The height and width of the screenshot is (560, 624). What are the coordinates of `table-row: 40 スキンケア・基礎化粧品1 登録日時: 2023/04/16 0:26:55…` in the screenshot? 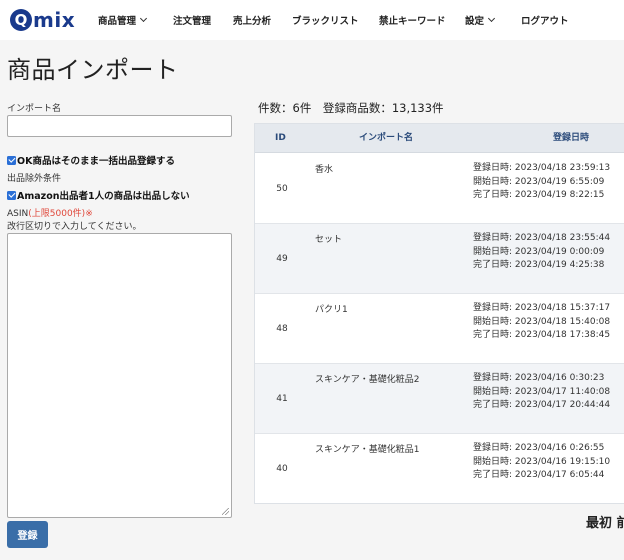 It's located at (439, 468).